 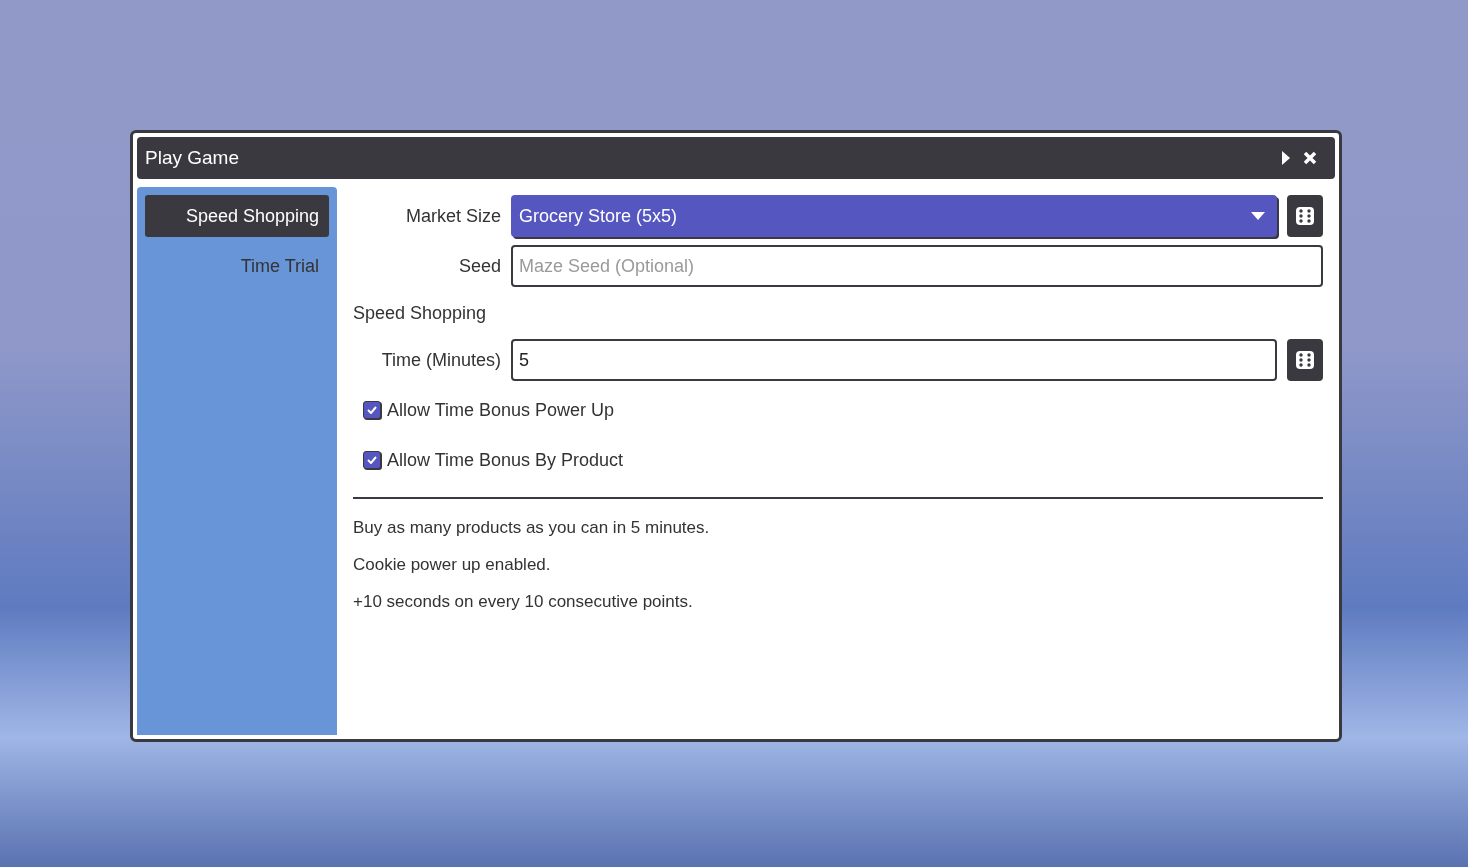 I want to click on seed-input: Maze Seed (Optional), so click(x=917, y=266).